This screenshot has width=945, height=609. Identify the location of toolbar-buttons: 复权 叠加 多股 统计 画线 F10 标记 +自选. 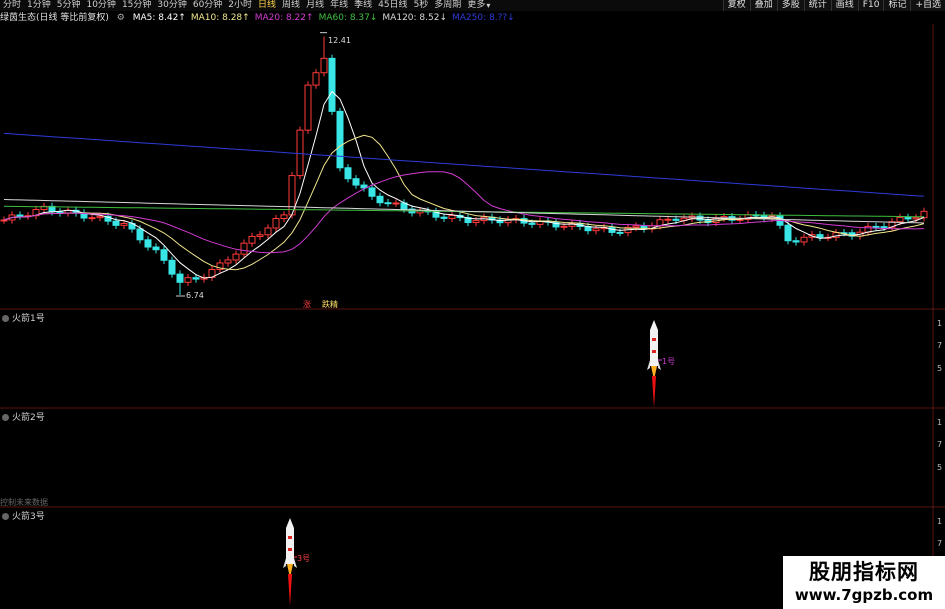
(833, 5).